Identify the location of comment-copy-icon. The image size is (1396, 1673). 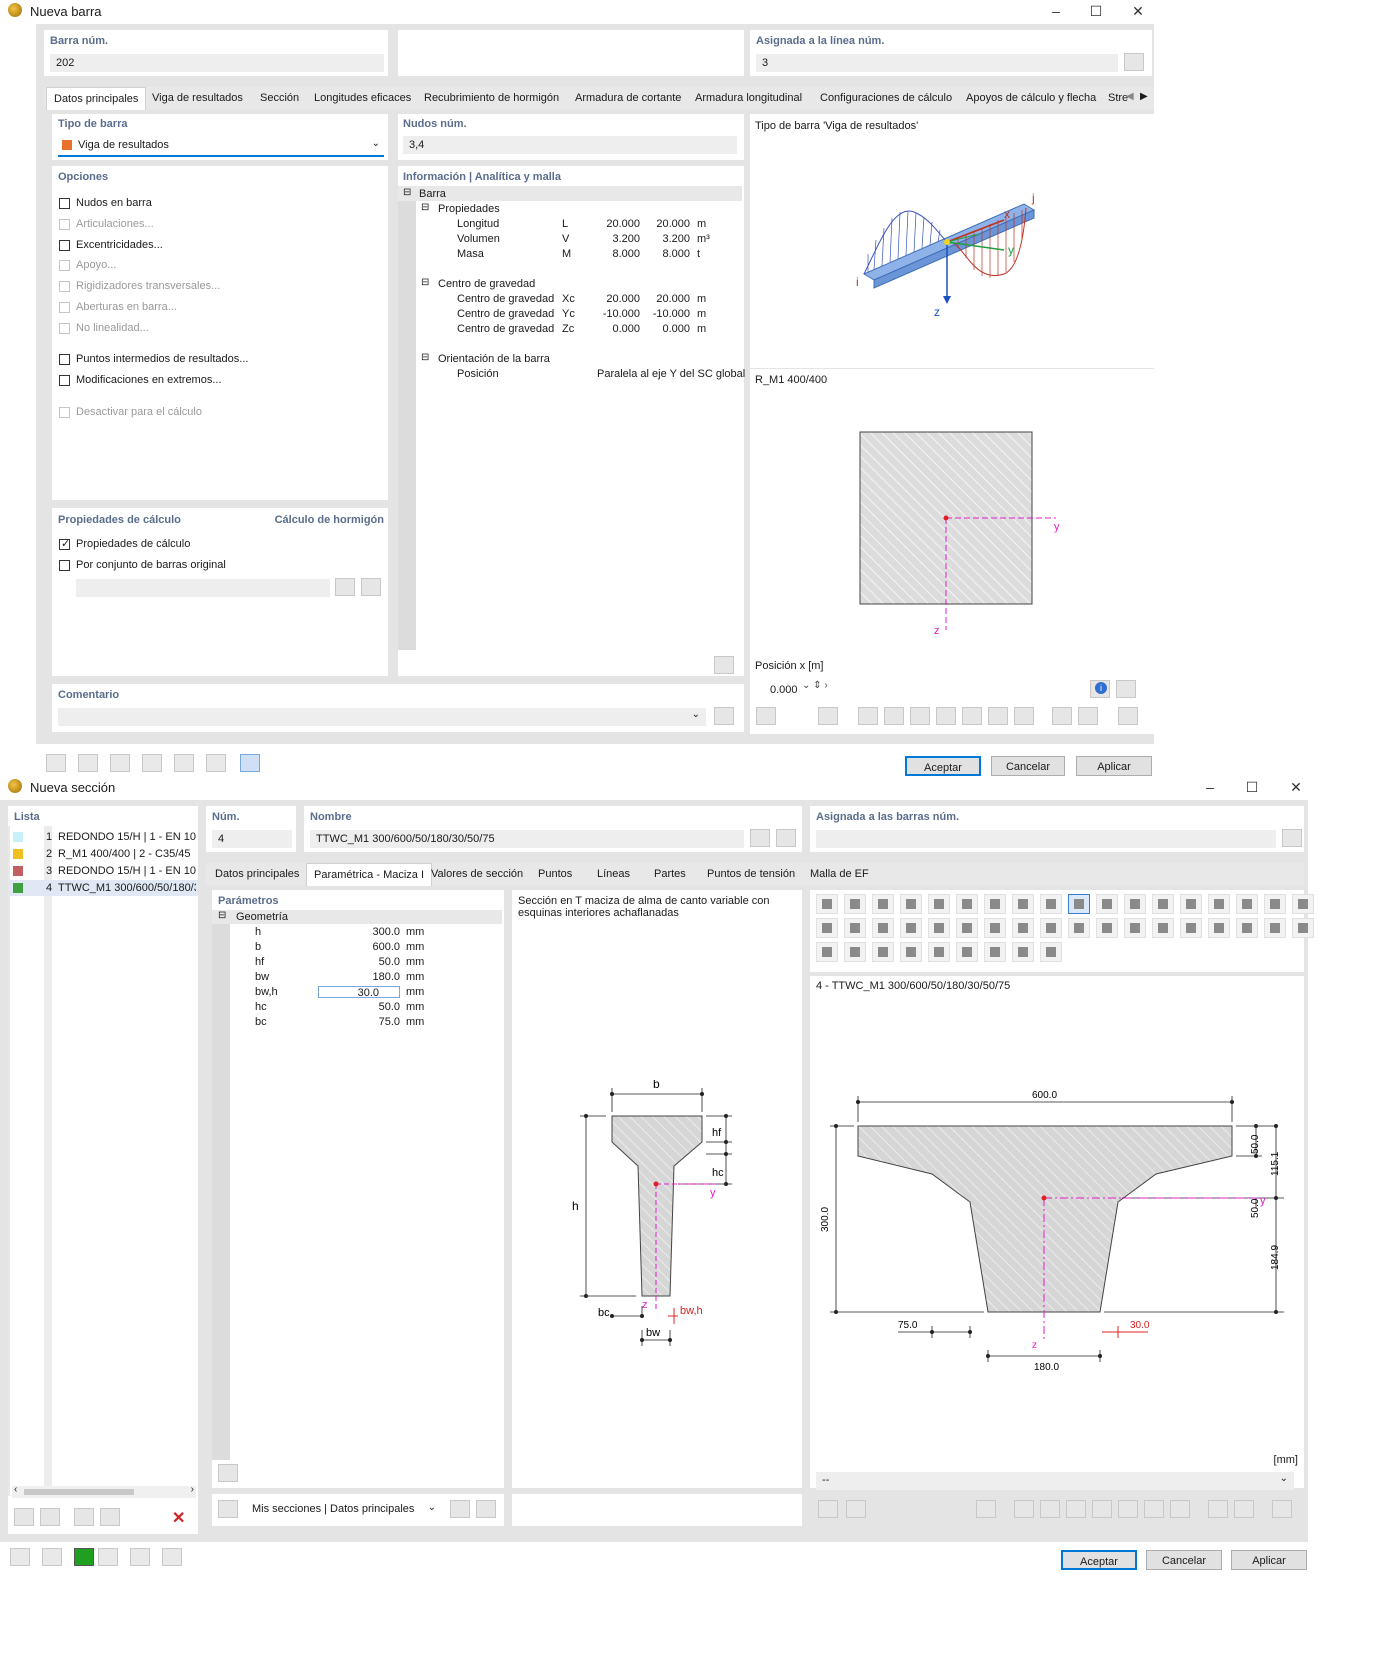
(724, 716).